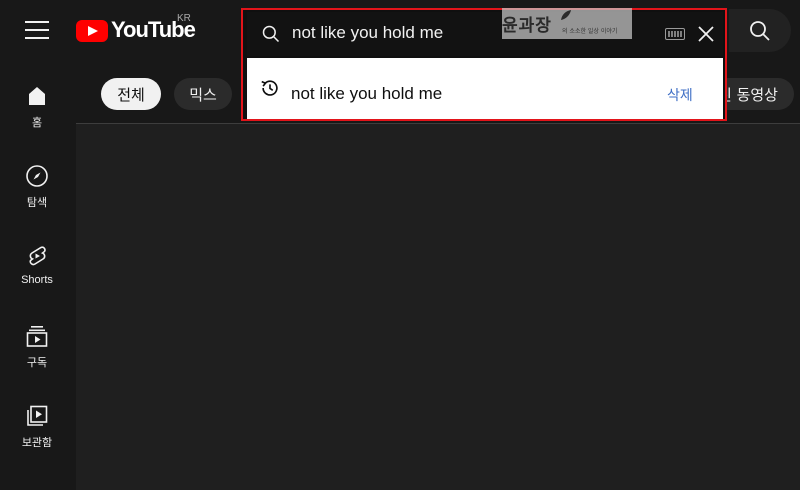  What do you see at coordinates (567, 23) in the screenshot?
I see `watermark: 윤과장 의 소소한 일상 이야기` at bounding box center [567, 23].